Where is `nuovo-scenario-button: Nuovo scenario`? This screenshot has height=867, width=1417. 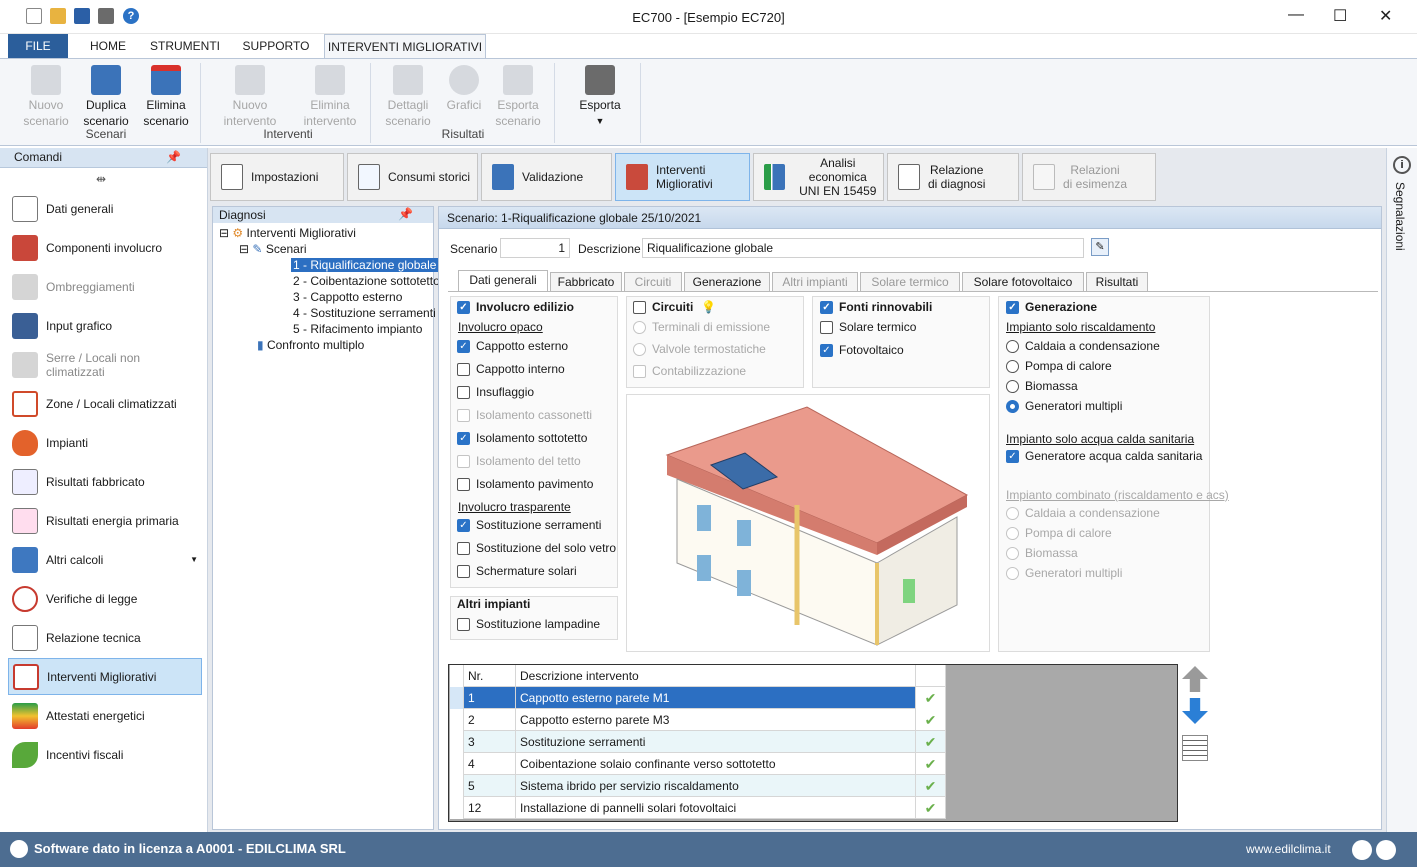
nuovo-scenario-button: Nuovo scenario is located at coordinates (46, 96).